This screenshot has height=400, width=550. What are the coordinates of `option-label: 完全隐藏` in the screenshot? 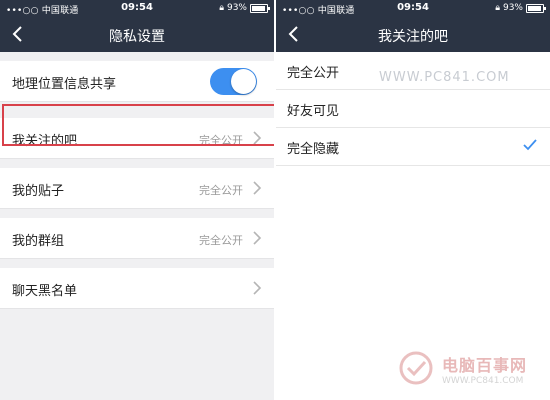 It's located at (313, 149).